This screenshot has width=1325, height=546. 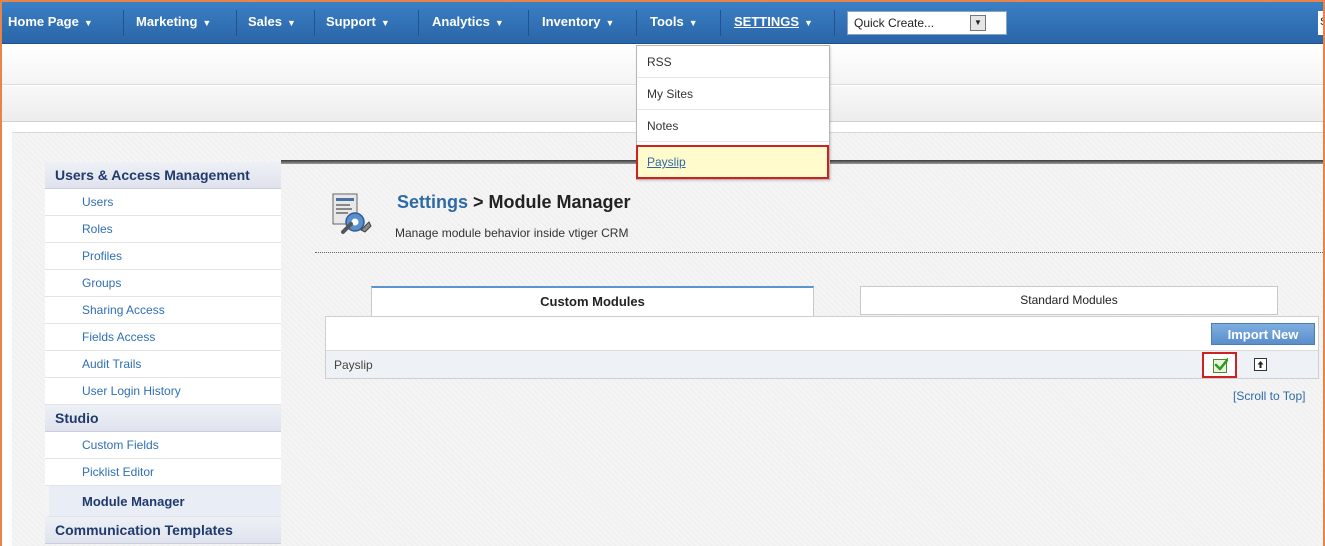 I want to click on menu-item-notes: Notes, so click(x=733, y=126).